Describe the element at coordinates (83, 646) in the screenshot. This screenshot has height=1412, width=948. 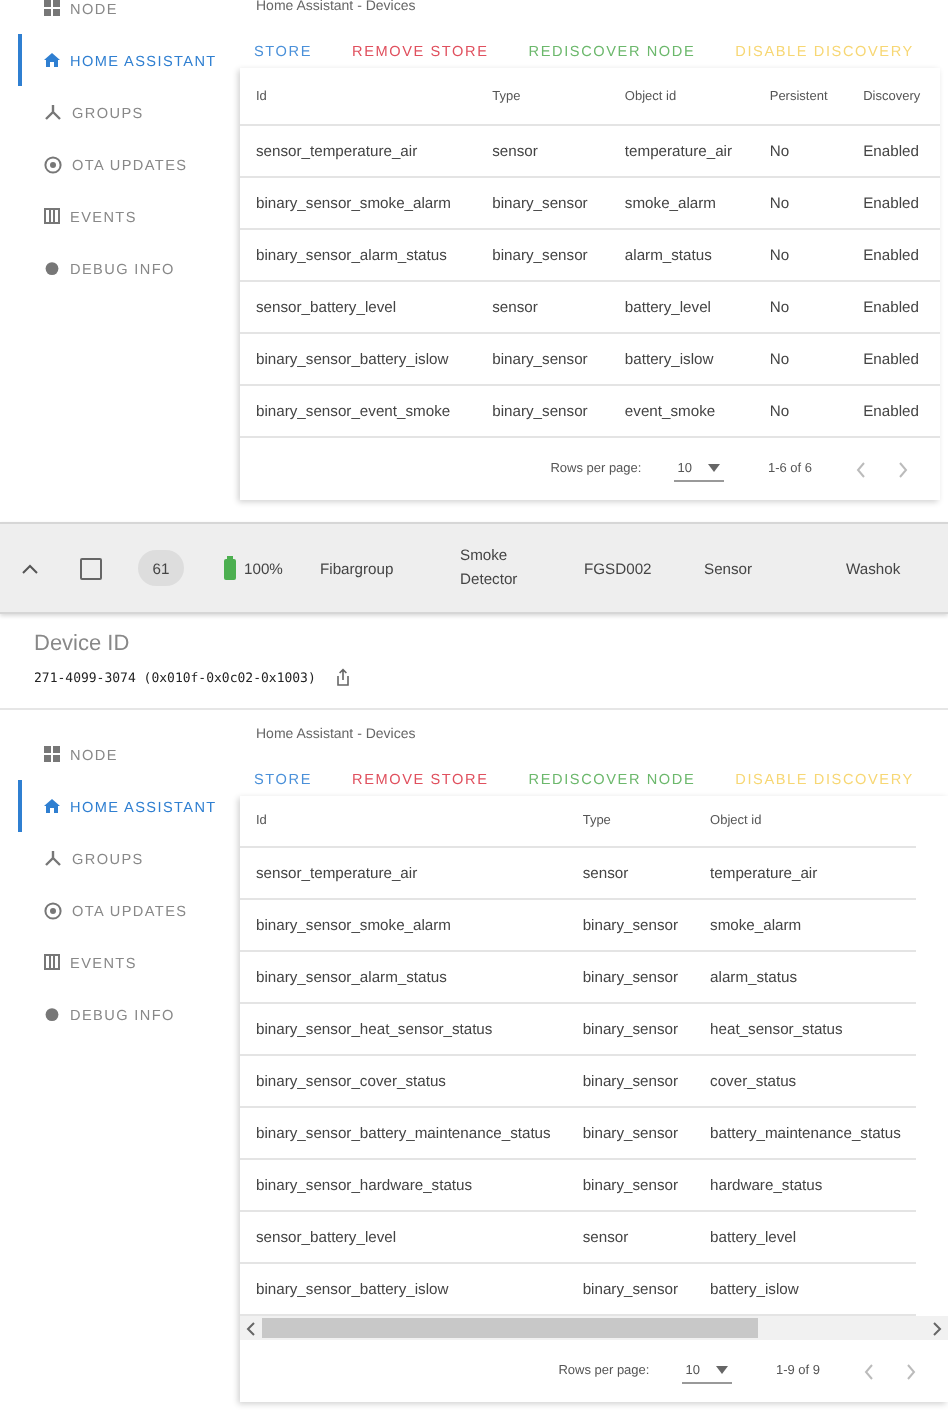
I see `device-id-title: Device ID` at that location.